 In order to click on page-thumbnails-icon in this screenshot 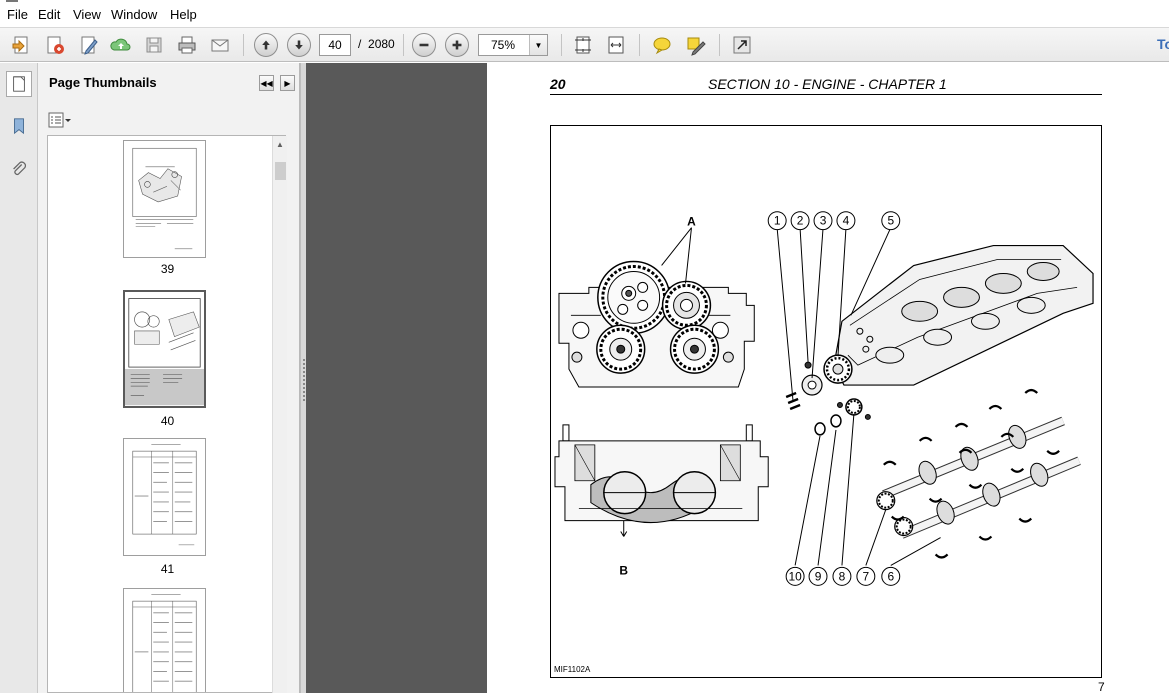, I will do `click(19, 84)`.